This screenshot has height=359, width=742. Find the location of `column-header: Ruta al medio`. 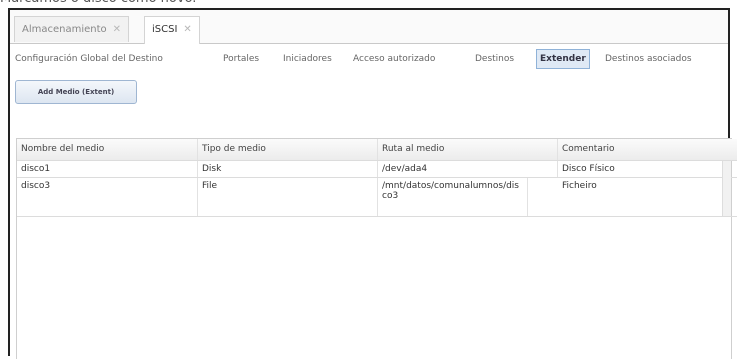

column-header: Ruta al medio is located at coordinates (468, 149).